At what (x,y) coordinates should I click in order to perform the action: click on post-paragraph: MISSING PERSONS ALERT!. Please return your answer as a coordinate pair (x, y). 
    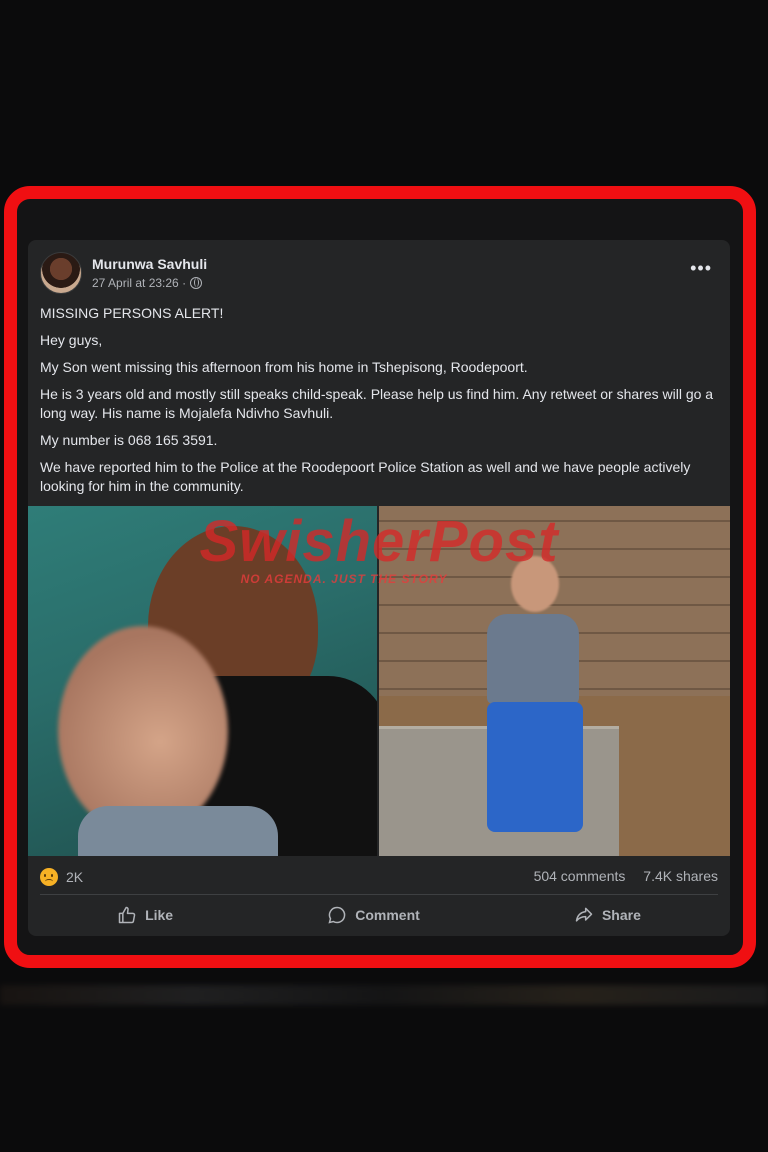
    Looking at the image, I should click on (132, 313).